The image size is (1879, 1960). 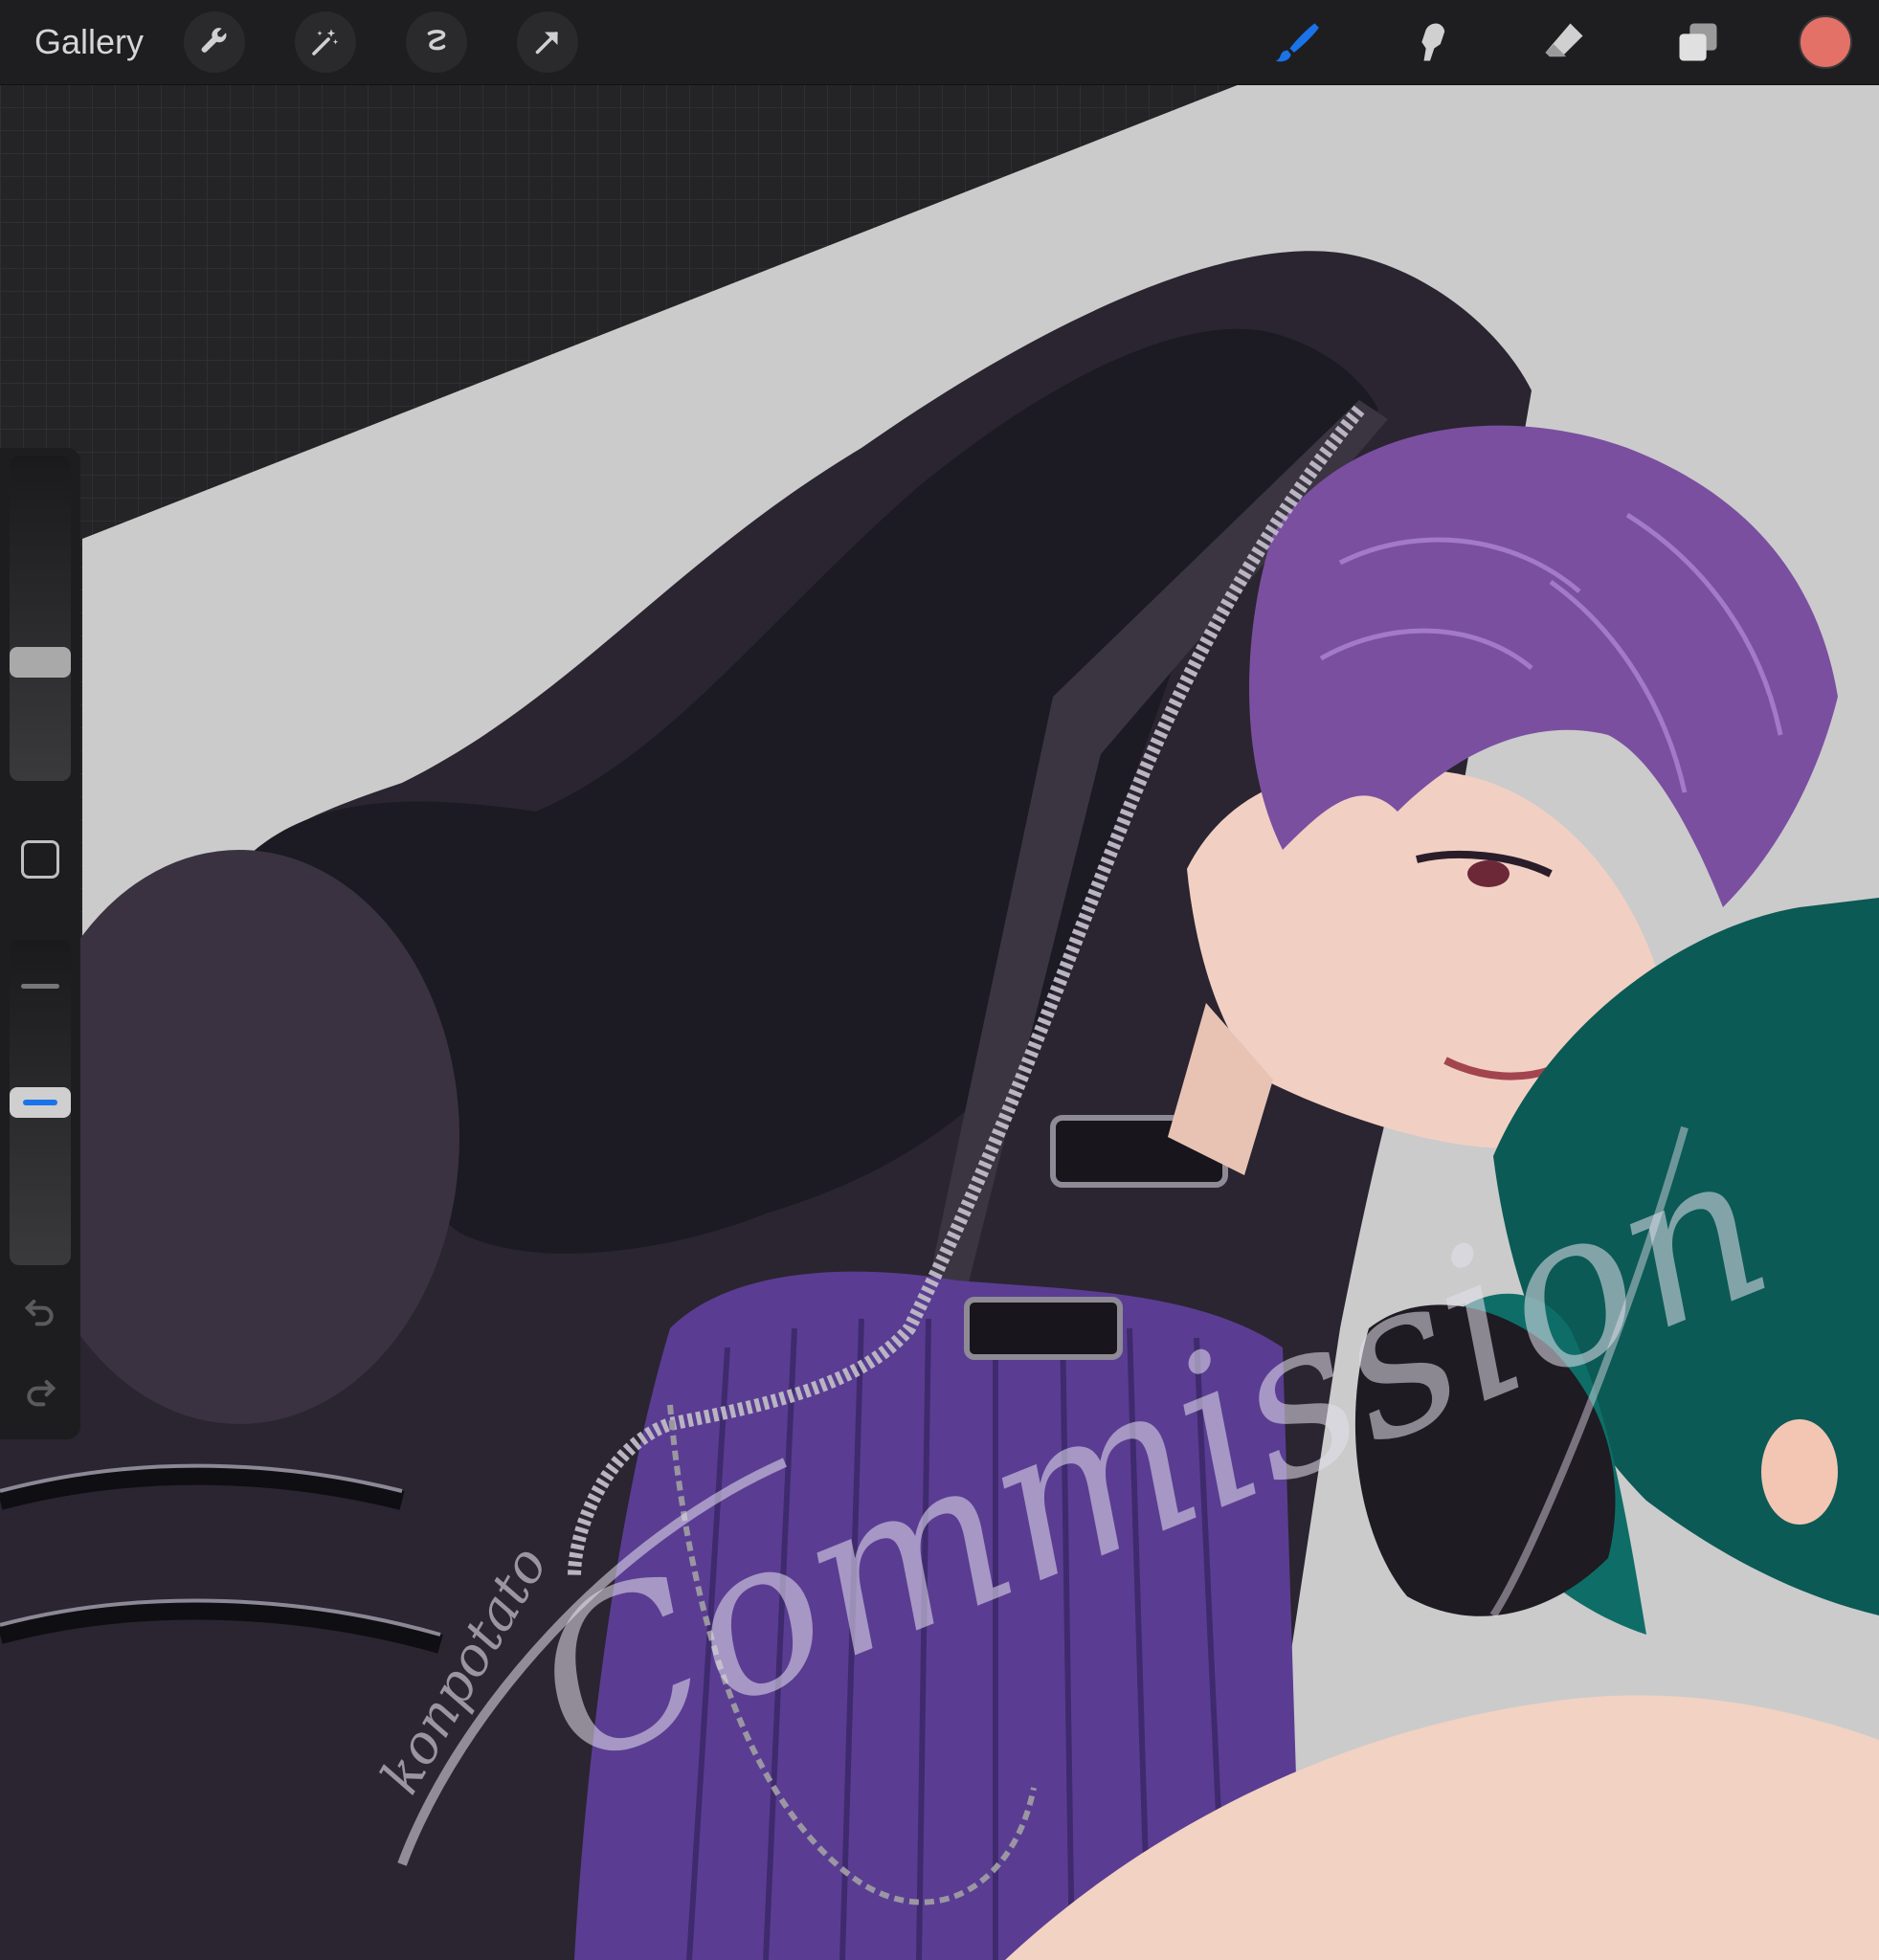 I want to click on brush-size-slider, so click(x=40, y=619).